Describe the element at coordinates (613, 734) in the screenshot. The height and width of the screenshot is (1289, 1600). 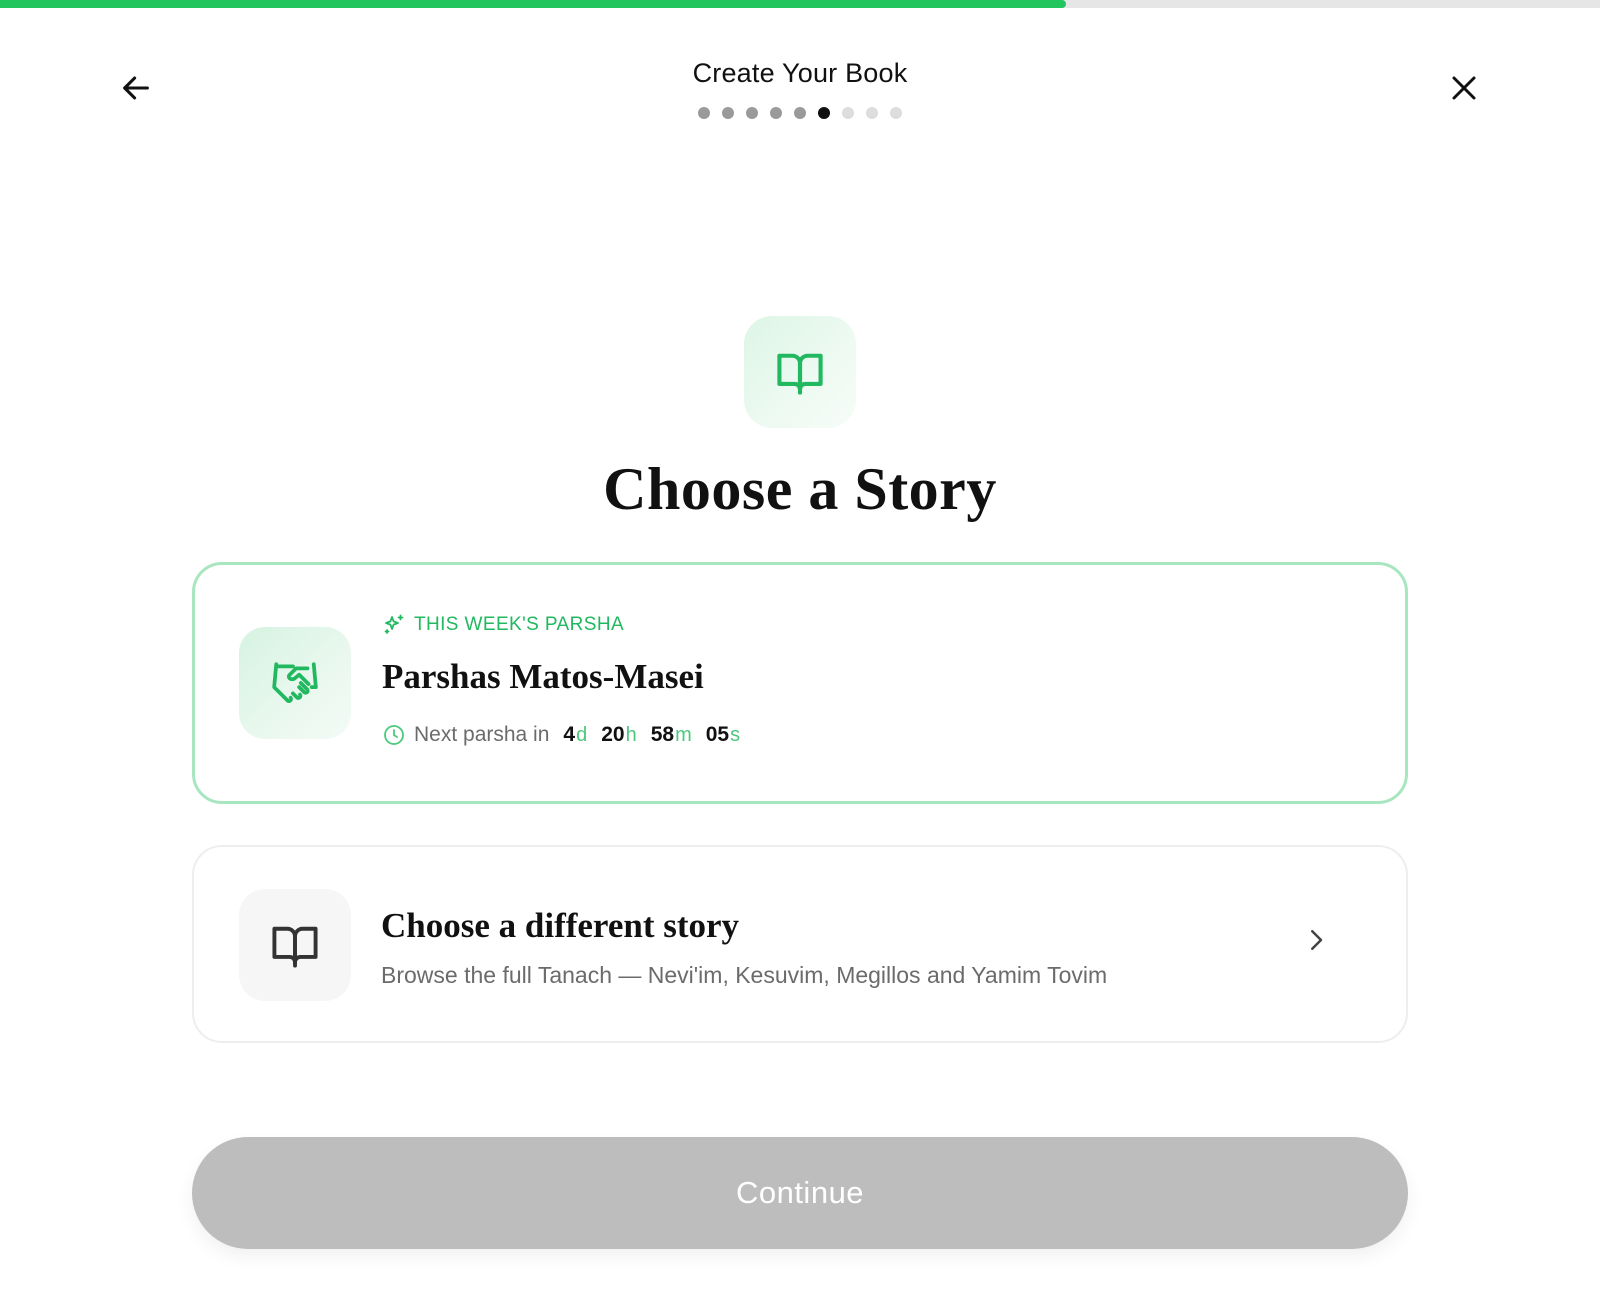
I see `countdown-hours-value: 20` at that location.